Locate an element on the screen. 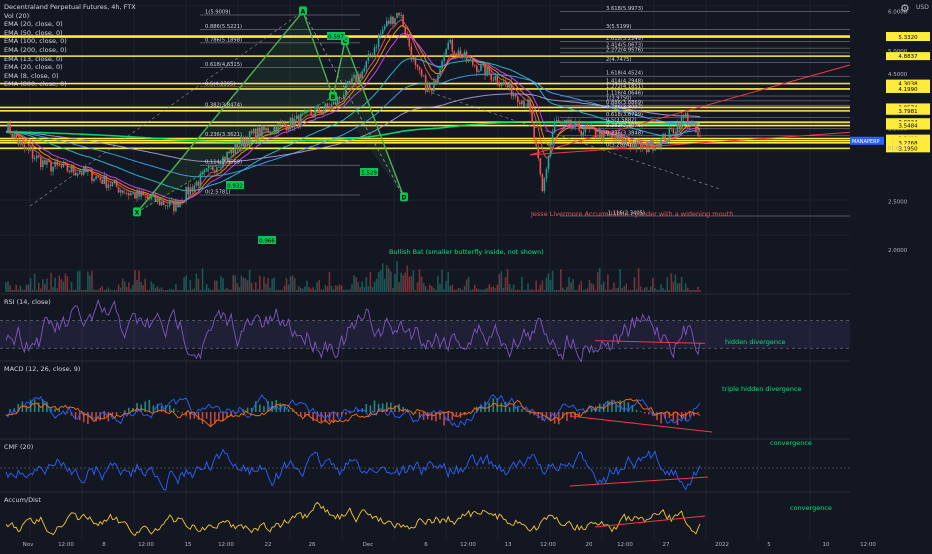 This screenshot has height=554, width=932. fib-label-left: 0.618(4.6315) is located at coordinates (223, 65).